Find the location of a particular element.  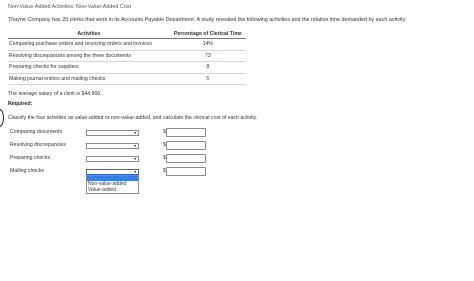

classification-select-resolving: ▼ is located at coordinates (112, 146).